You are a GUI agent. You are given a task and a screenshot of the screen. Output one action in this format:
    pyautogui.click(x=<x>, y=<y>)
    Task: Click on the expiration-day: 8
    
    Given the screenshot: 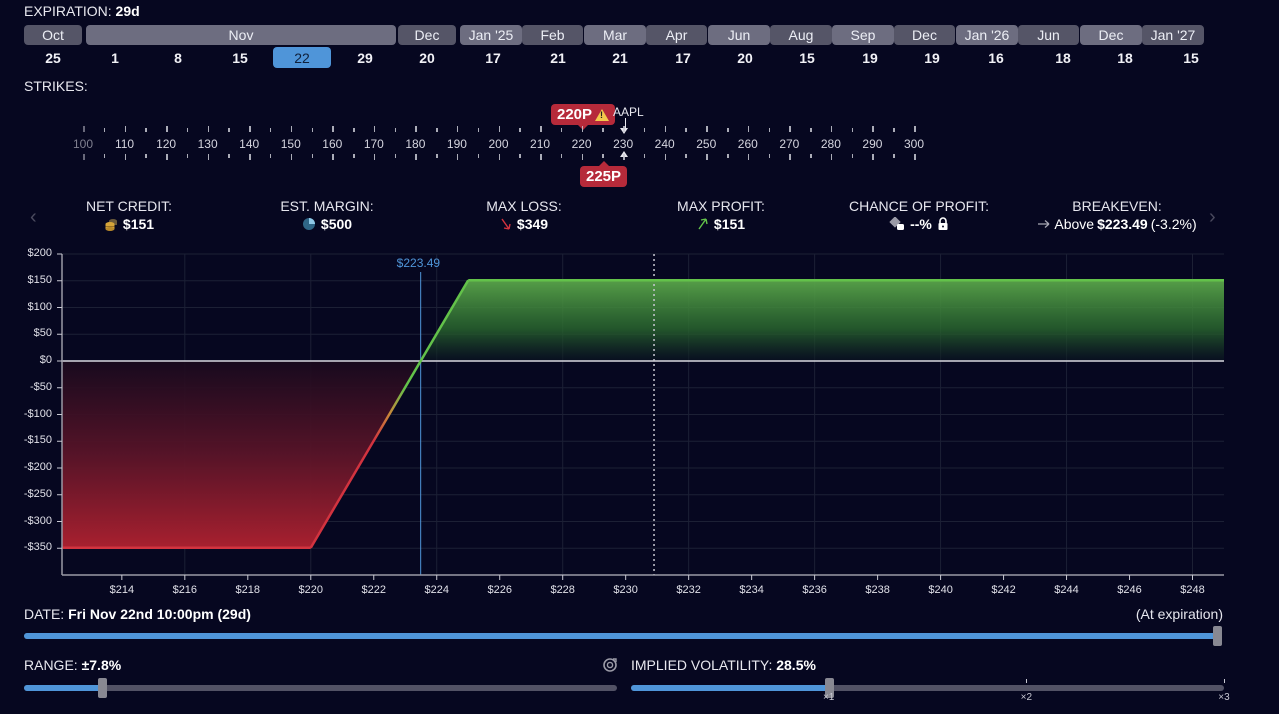 What is the action you would take?
    pyautogui.click(x=178, y=57)
    